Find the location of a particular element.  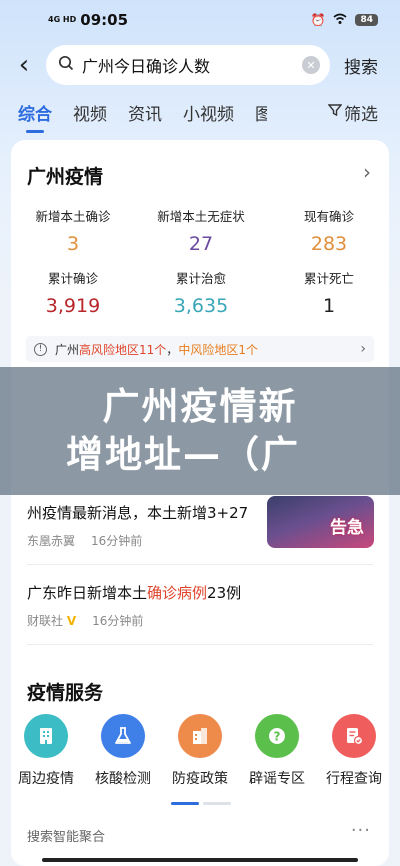

high-risk-count: 高风险地区11个 is located at coordinates (123, 349).